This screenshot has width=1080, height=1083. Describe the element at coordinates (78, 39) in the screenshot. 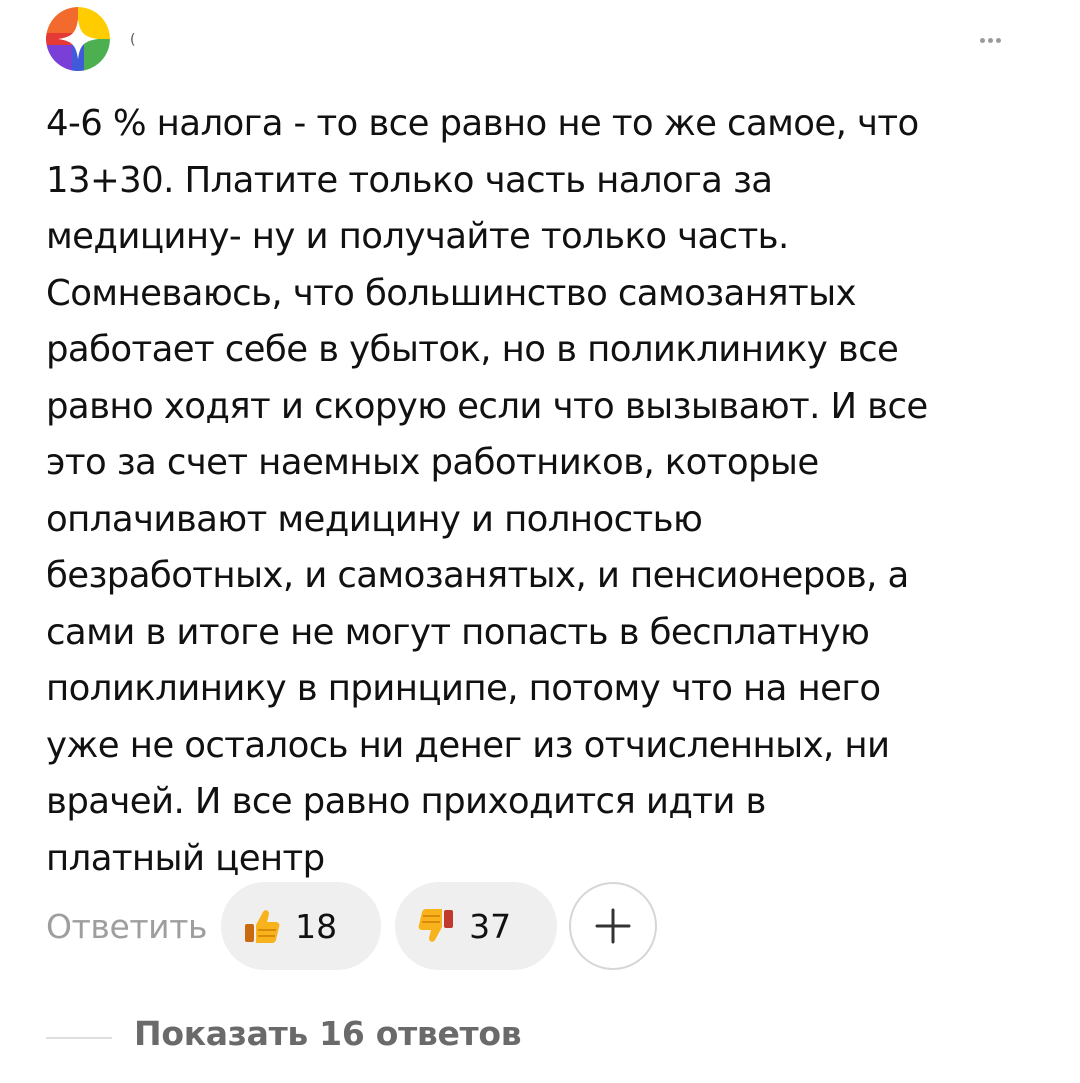

I see `avatar` at that location.